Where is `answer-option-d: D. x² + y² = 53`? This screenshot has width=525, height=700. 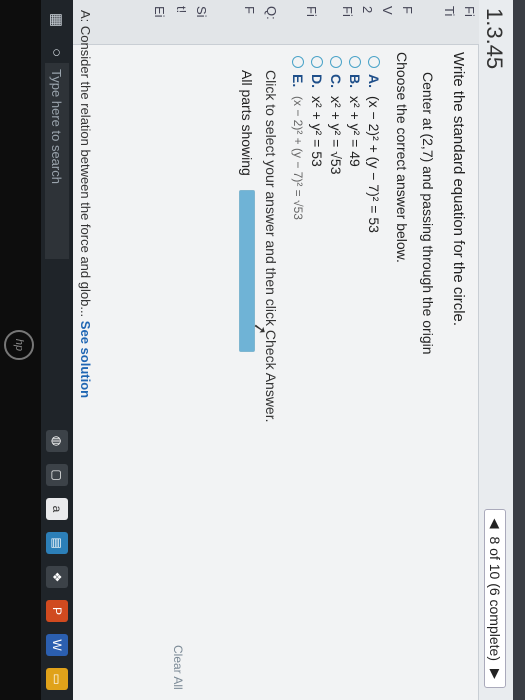
answer-option-d: D. x² + y² = 53 is located at coordinates (317, 364).